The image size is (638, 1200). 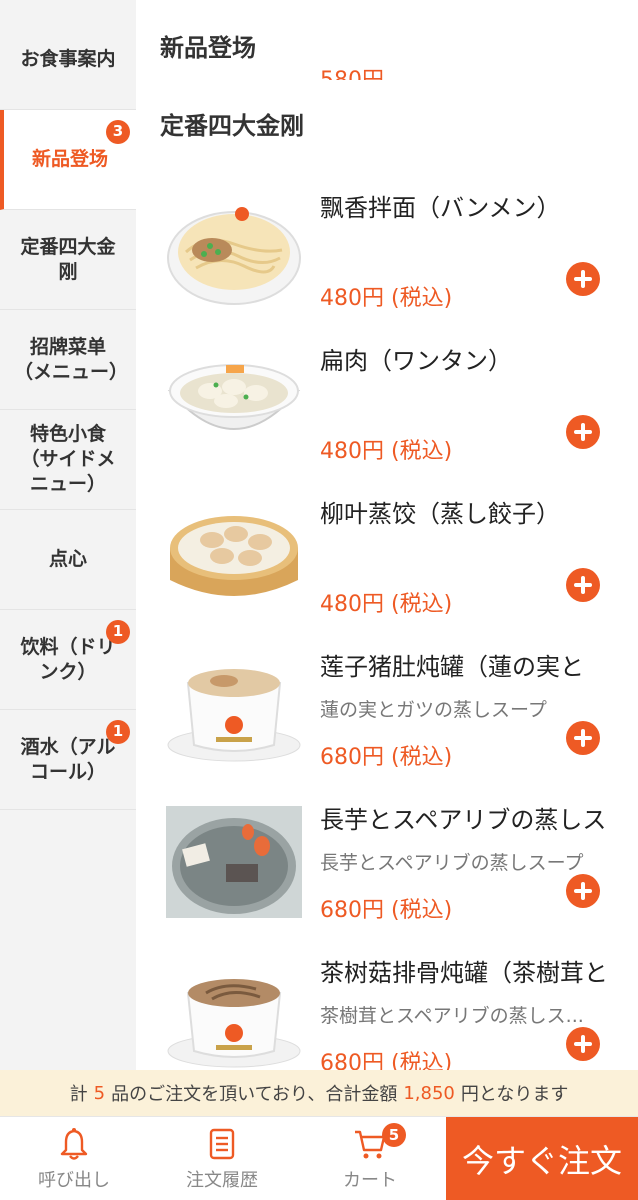 I want to click on summary-item-count: 5, so click(x=99, y=1093).